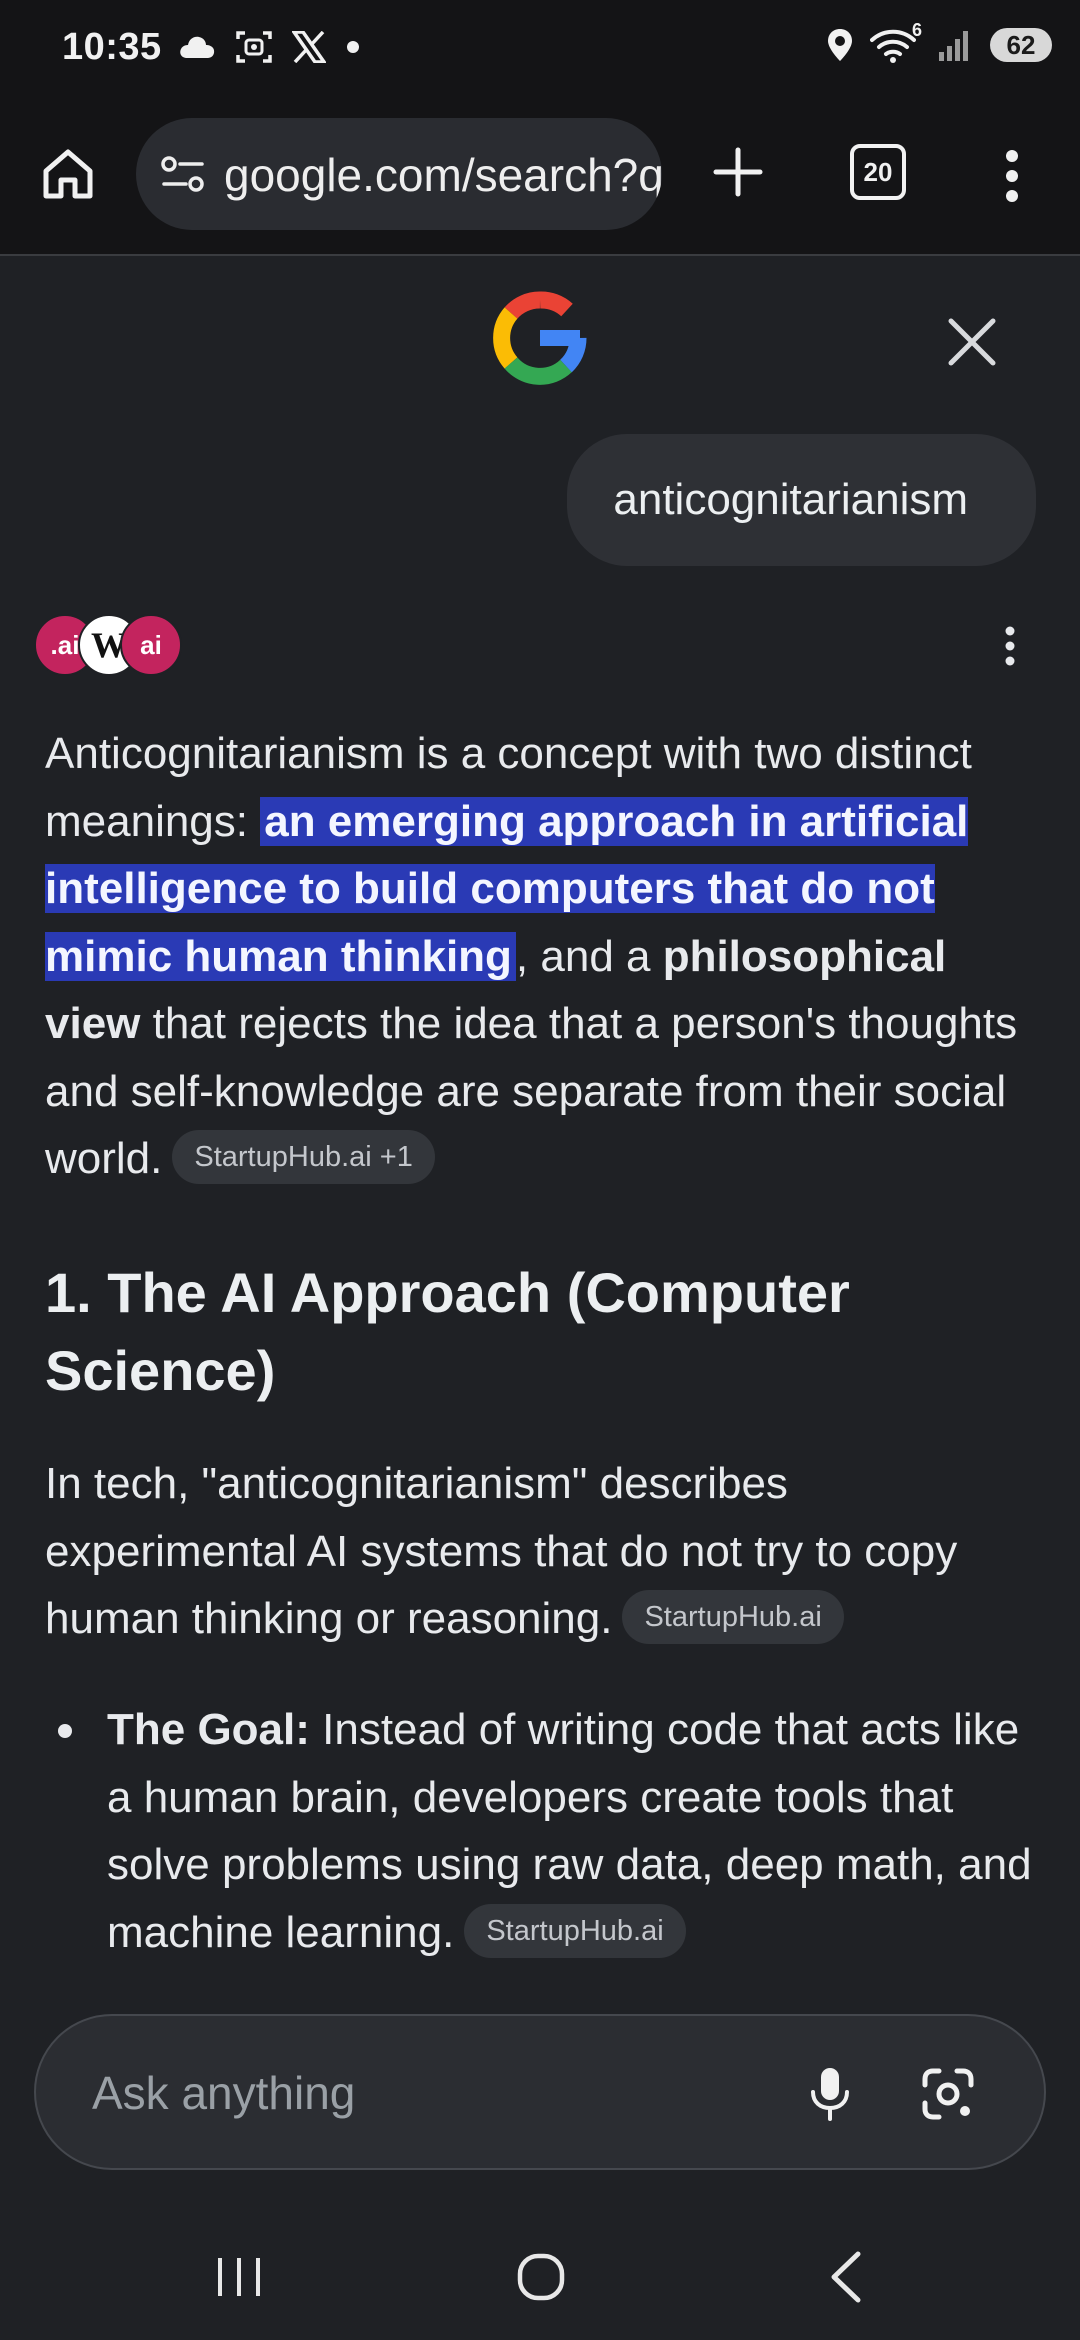 This screenshot has width=1080, height=2340. I want to click on close-icon, so click(972, 342).